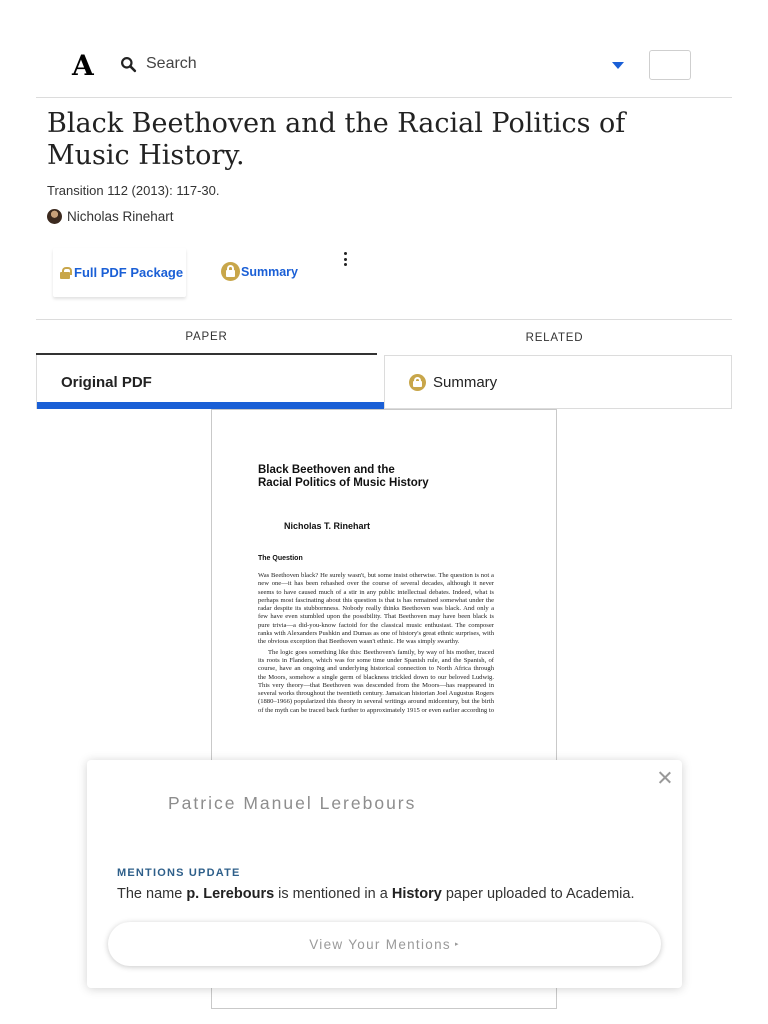 The width and height of the screenshot is (768, 1024). I want to click on search-label: Search, so click(171, 63).